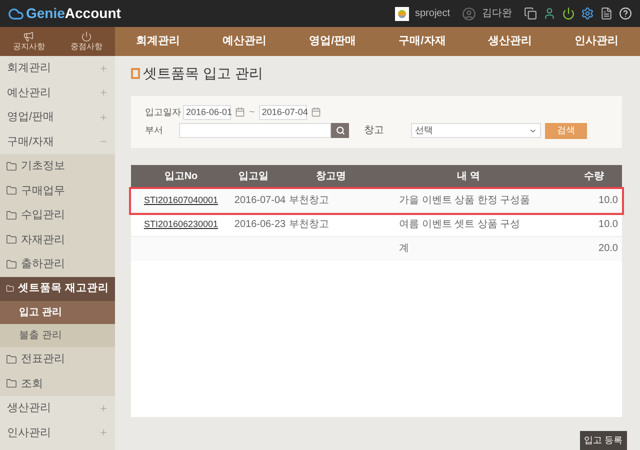 This screenshot has width=640, height=450. Describe the element at coordinates (465, 201) in the screenshot. I see `table-cell-text: 가을 이벤트 상품 한정 구성품` at that location.